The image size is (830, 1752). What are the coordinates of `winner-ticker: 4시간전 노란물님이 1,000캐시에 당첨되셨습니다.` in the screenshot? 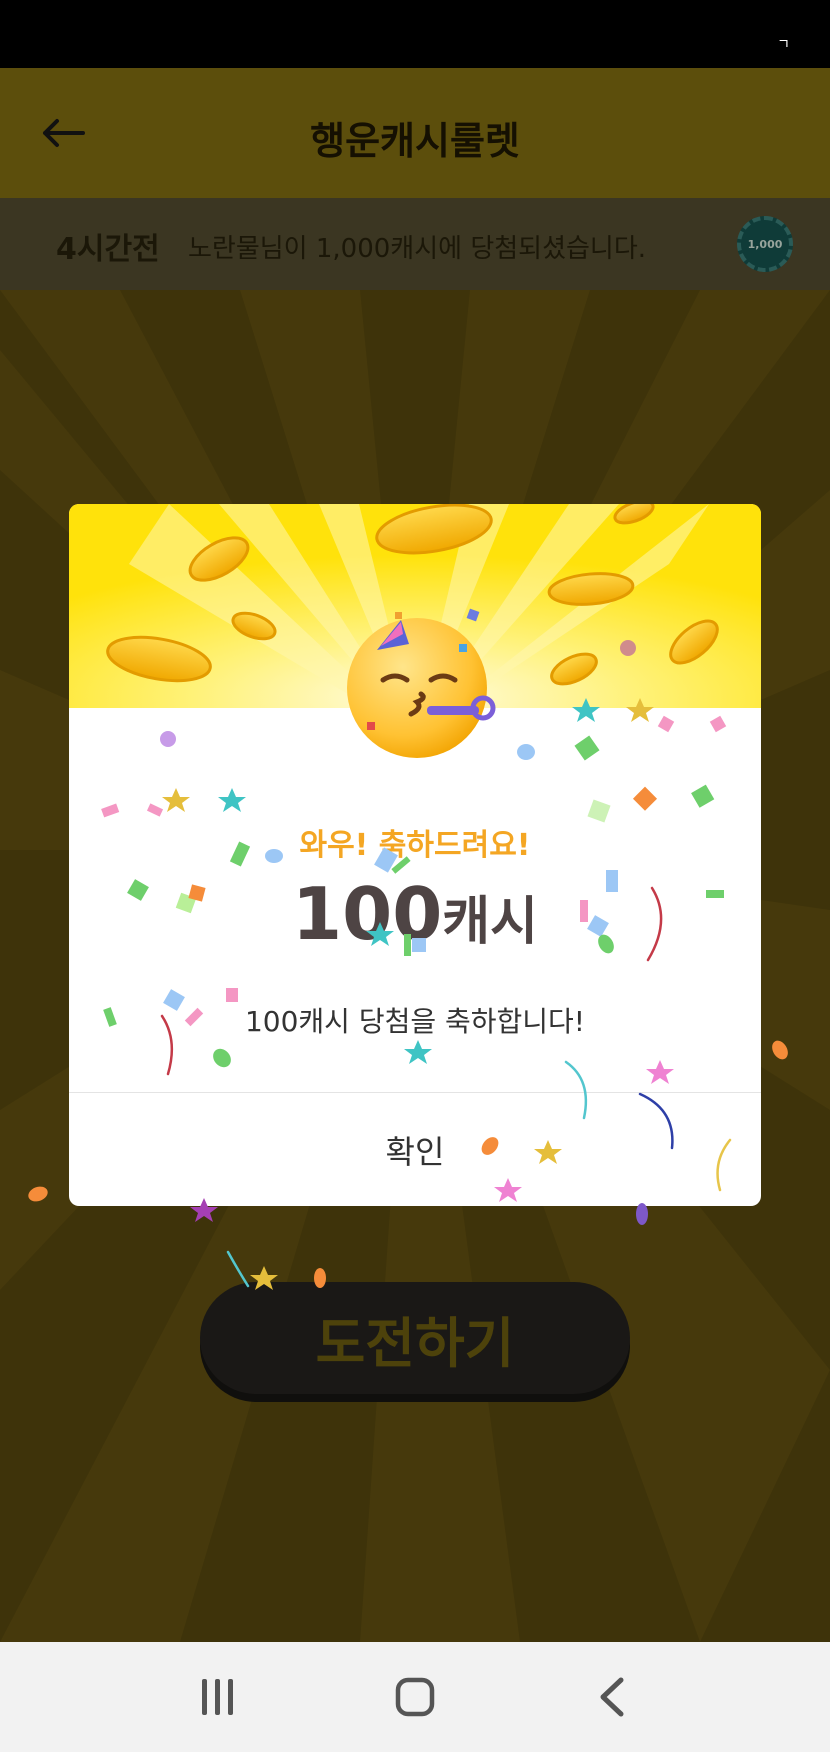 It's located at (415, 244).